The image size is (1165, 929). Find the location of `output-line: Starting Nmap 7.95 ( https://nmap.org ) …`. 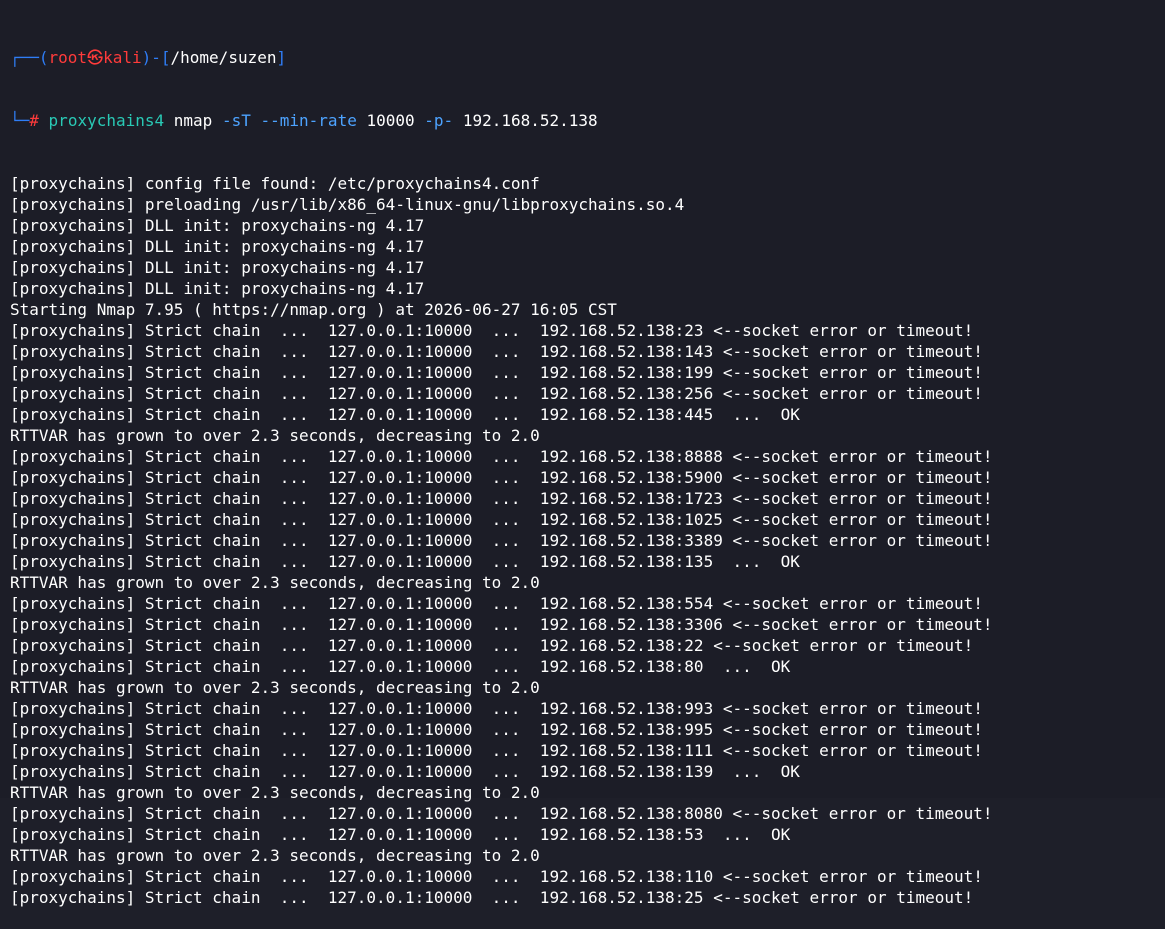

output-line: Starting Nmap 7.95 ( https://nmap.org ) … is located at coordinates (313, 309).